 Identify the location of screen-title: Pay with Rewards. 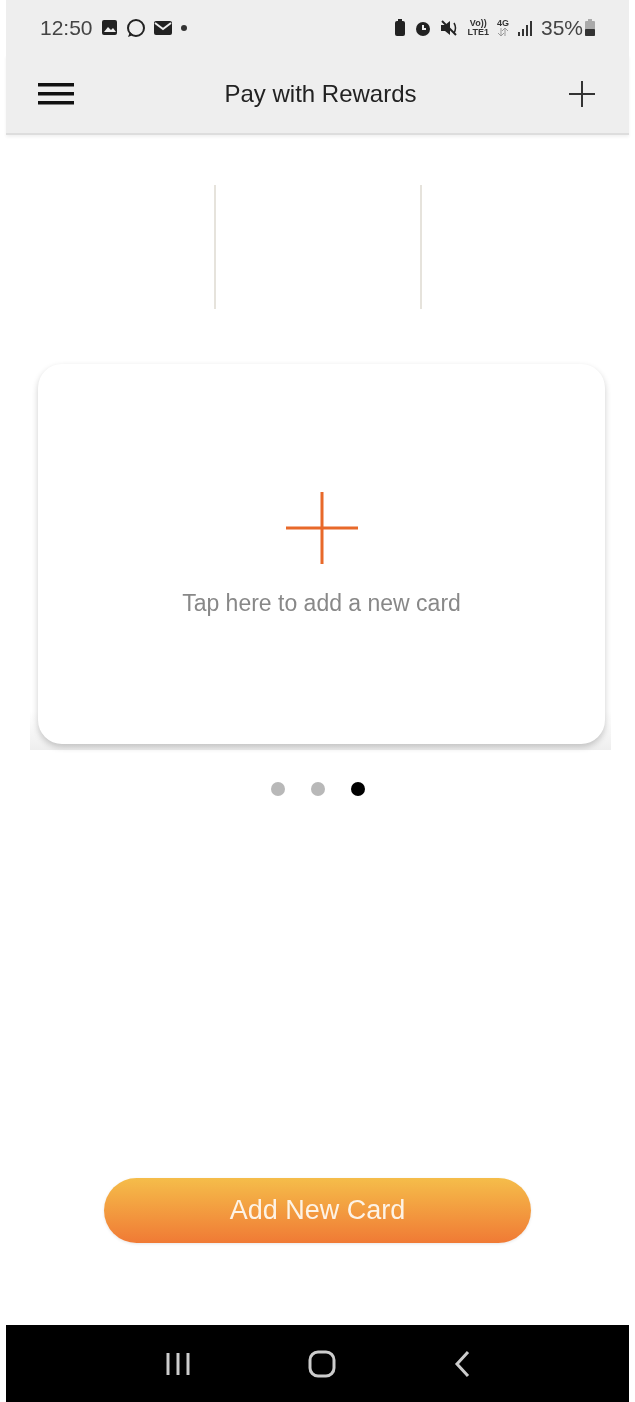
(320, 94).